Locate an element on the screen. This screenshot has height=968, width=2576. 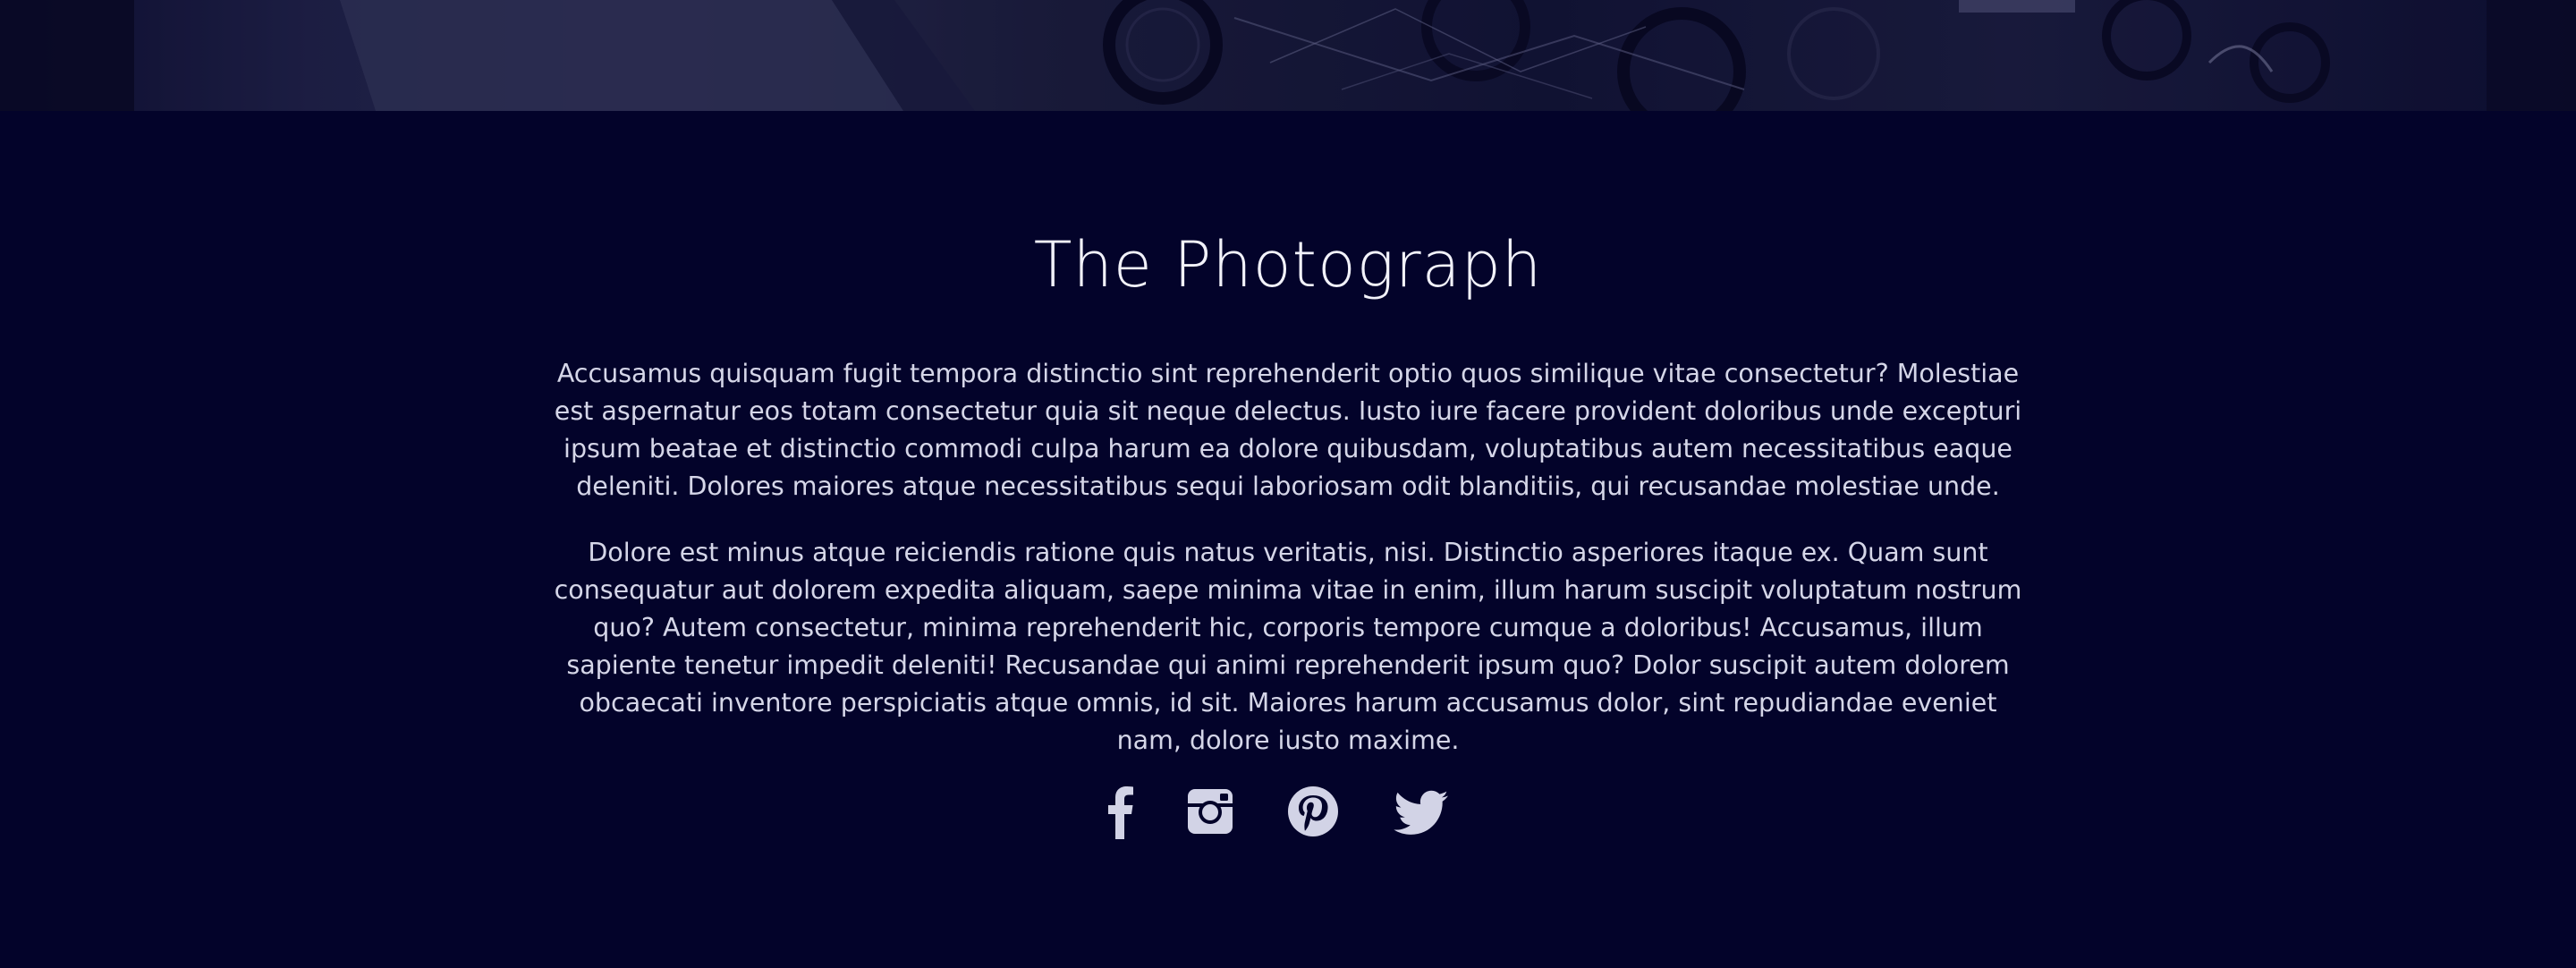
facebook-link is located at coordinates (1120, 811).